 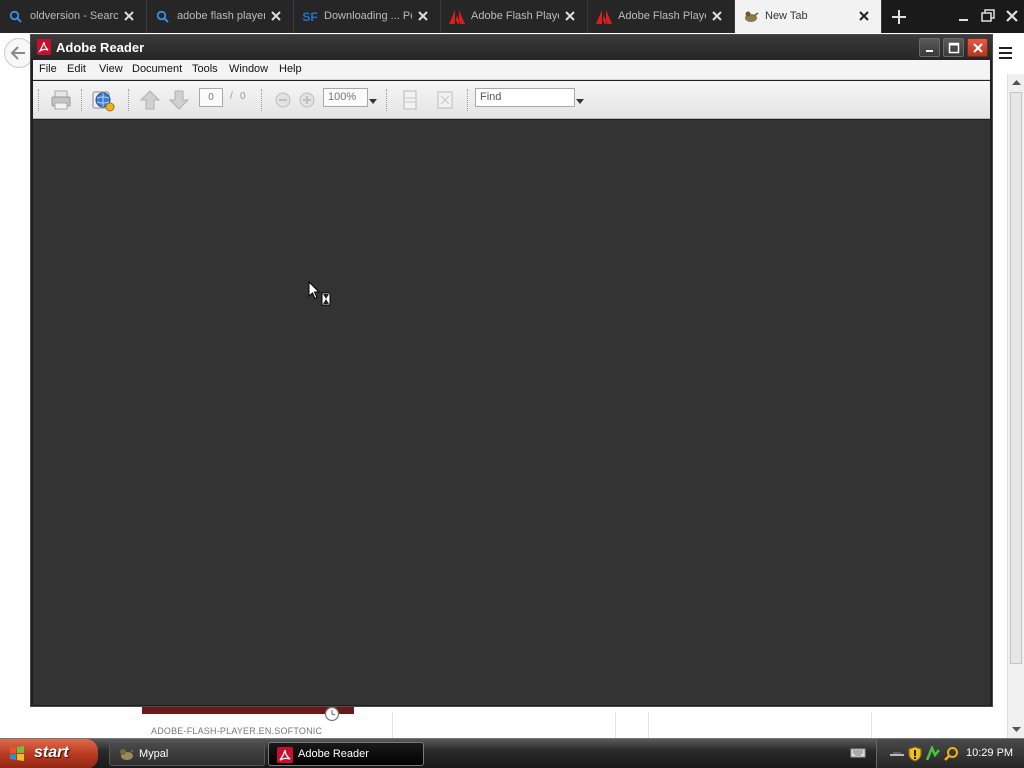 I want to click on print-icon, so click(x=61, y=100).